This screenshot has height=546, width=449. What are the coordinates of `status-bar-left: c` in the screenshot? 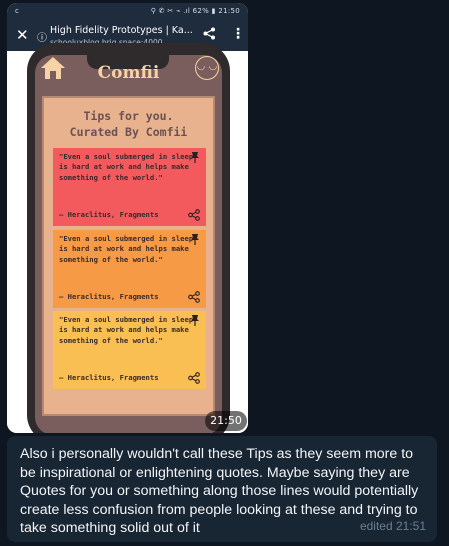 It's located at (17, 11).